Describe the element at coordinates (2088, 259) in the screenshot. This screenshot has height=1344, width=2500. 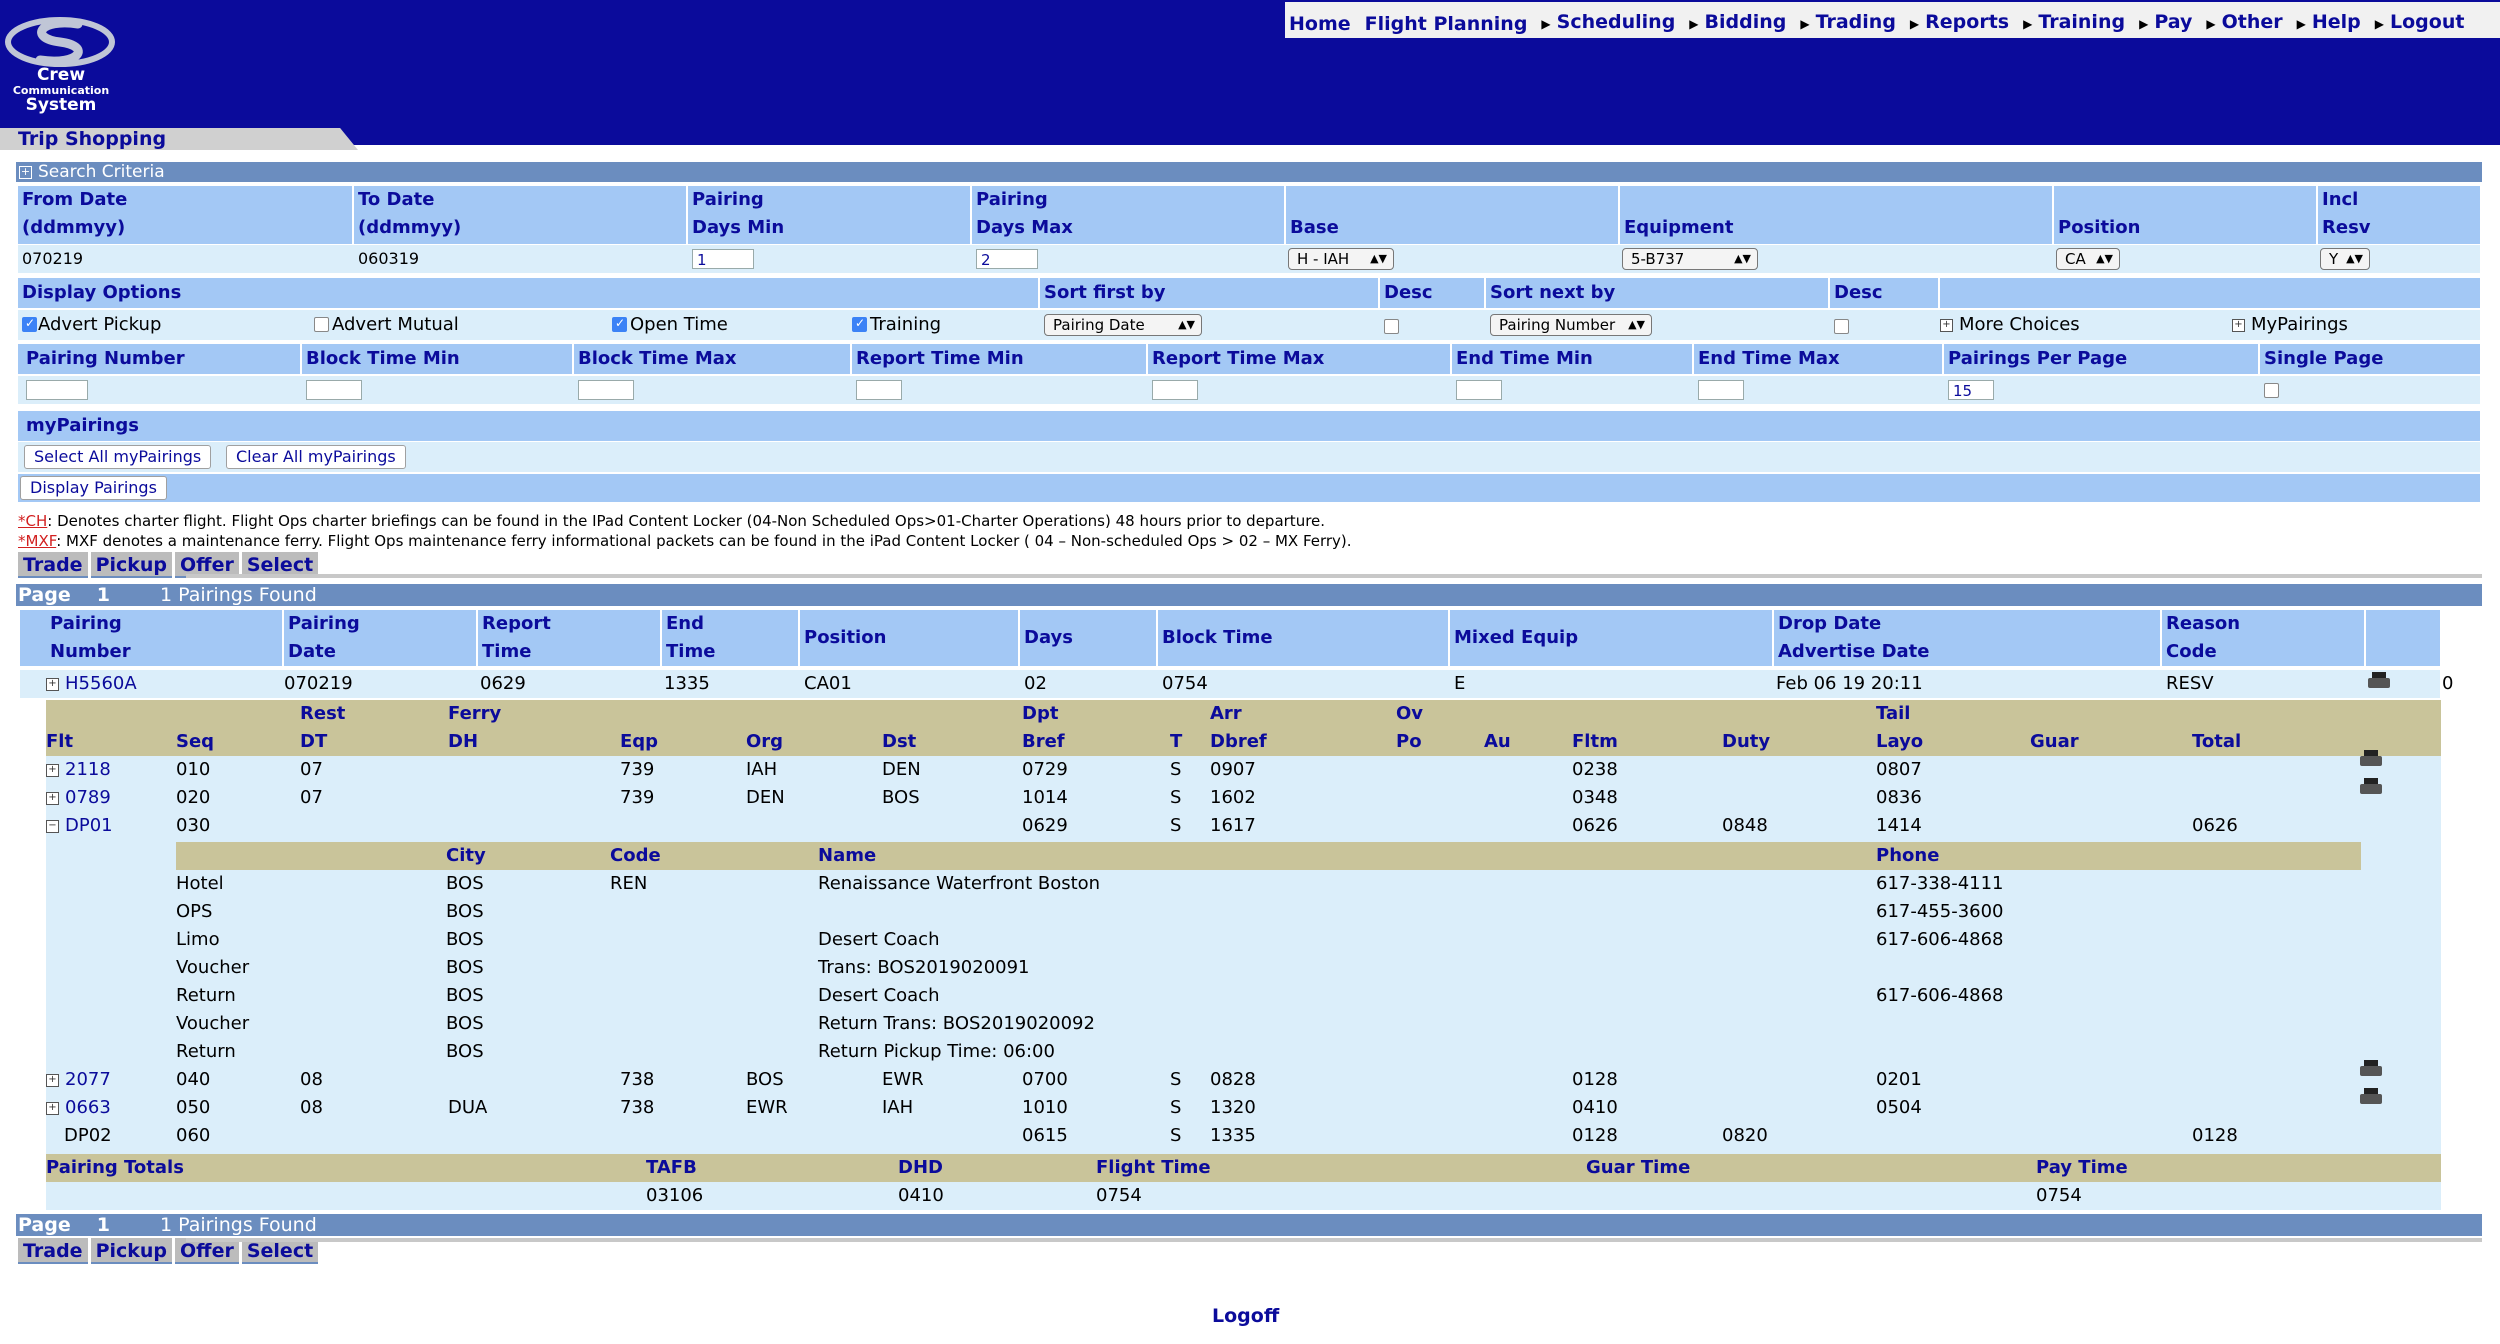
I see `position-select: CA ▲▼` at that location.